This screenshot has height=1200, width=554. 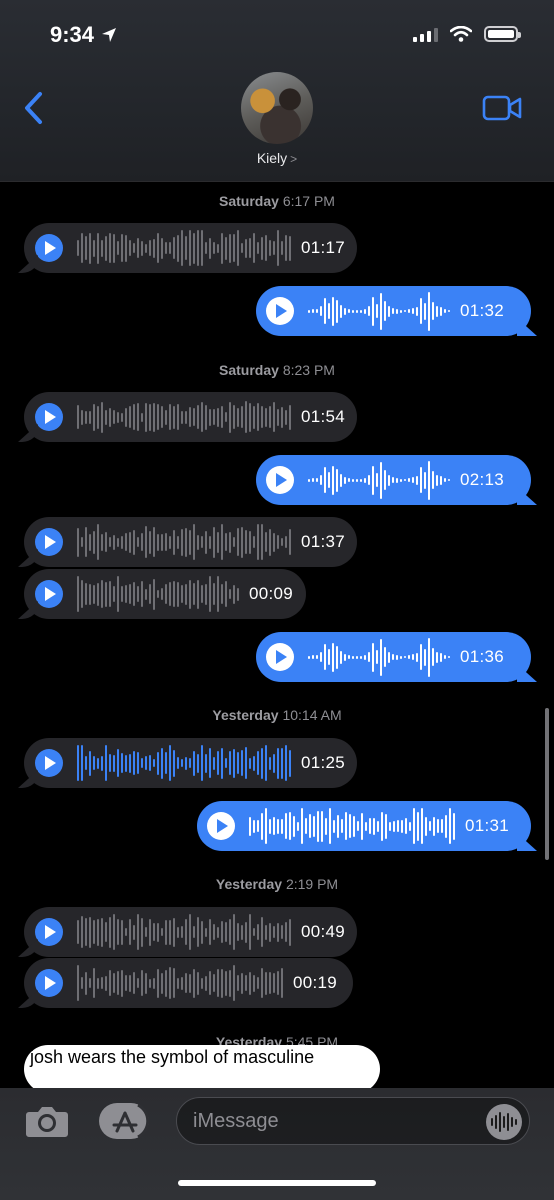 I want to click on audio-message-outgoing: 01:31, so click(x=364, y=826).